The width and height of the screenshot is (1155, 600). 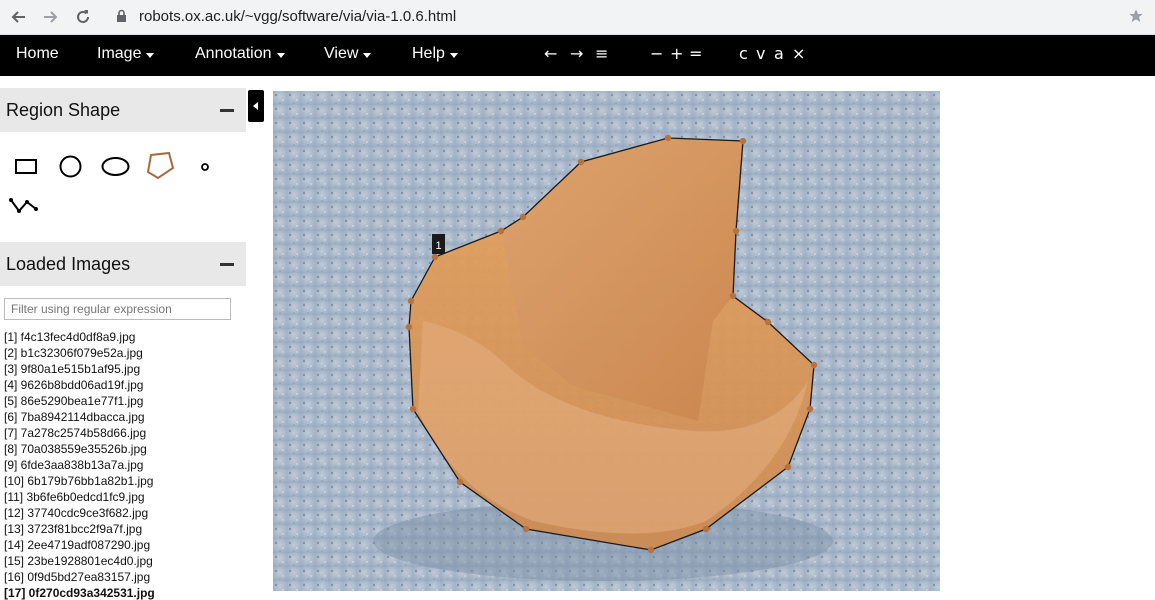 What do you see at coordinates (122, 449) in the screenshot?
I see `image-list-item: [8] 70a038559e35526b.jpg` at bounding box center [122, 449].